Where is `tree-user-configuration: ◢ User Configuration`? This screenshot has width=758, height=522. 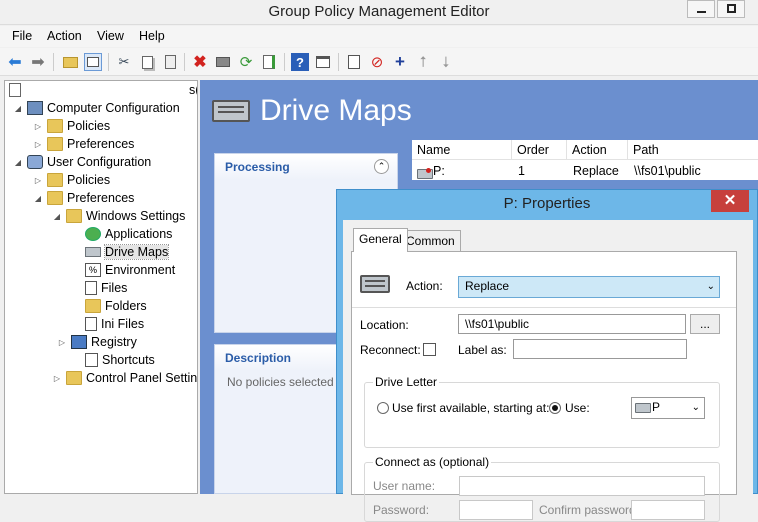 tree-user-configuration: ◢ User Configuration is located at coordinates (82, 162).